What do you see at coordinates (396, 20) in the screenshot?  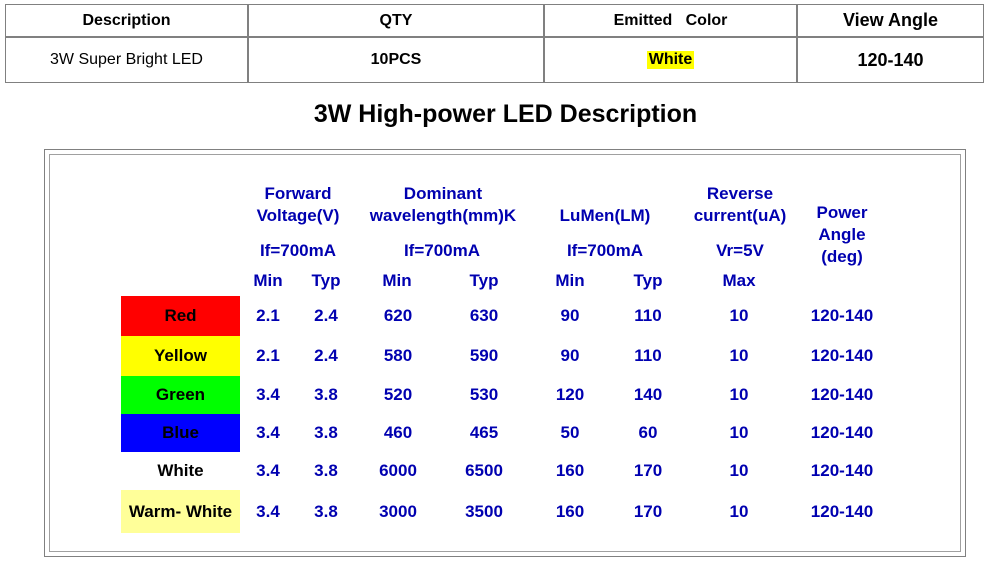 I see `header-qty: QTY` at bounding box center [396, 20].